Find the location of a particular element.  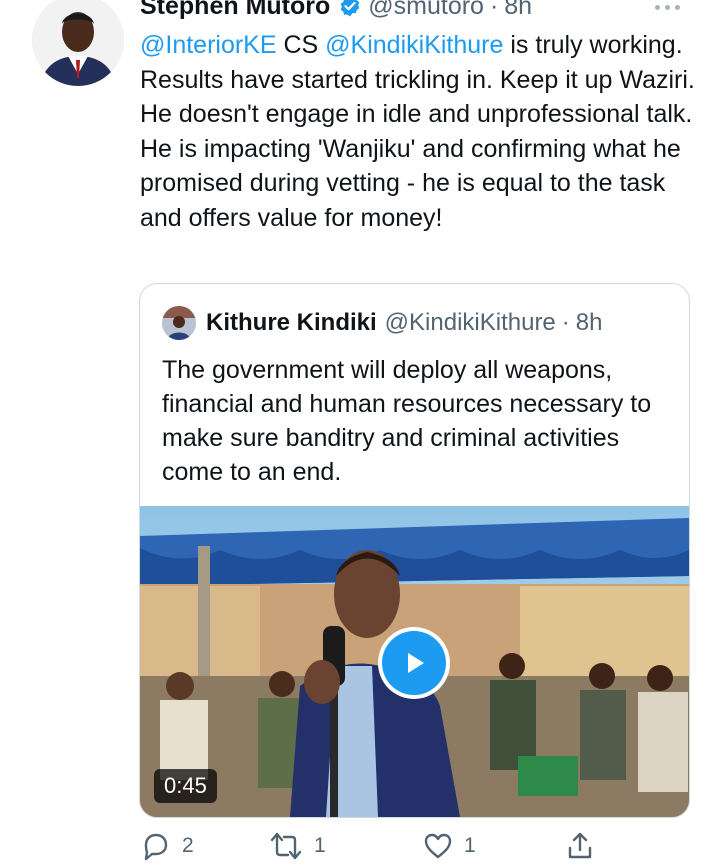

tweet-actions: 2 1 1 is located at coordinates (420, 848).